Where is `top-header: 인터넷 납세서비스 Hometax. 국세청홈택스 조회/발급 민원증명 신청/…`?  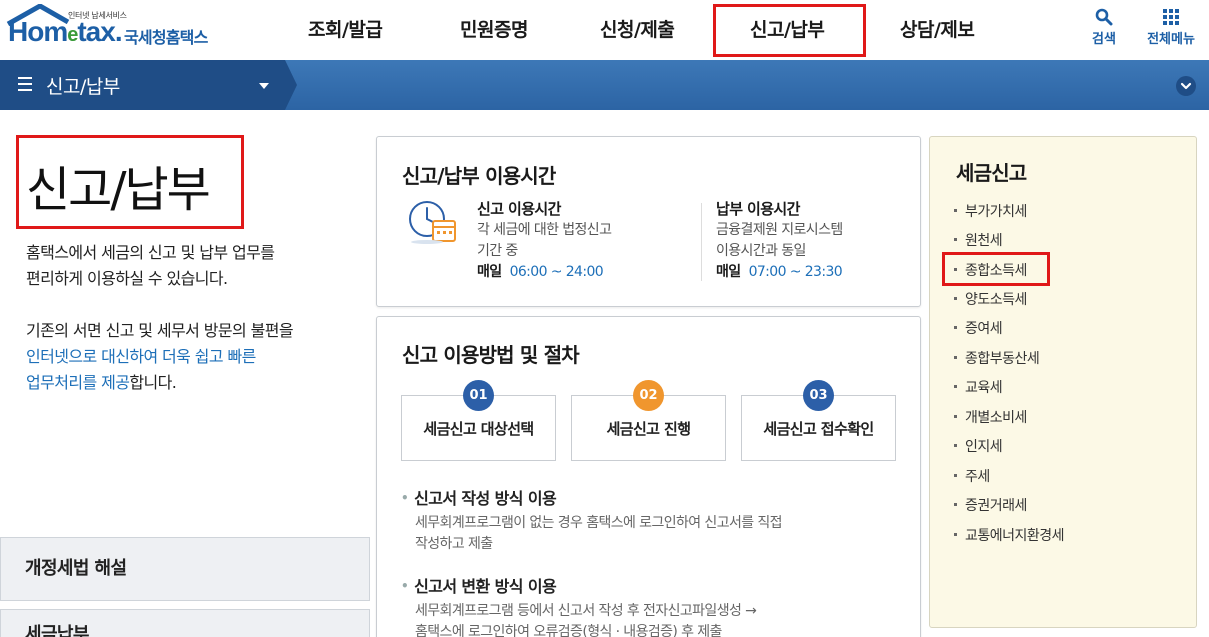 top-header: 인터넷 납세서비스 Hometax. 국세청홈택스 조회/발급 민원증명 신청/… is located at coordinates (604, 30).